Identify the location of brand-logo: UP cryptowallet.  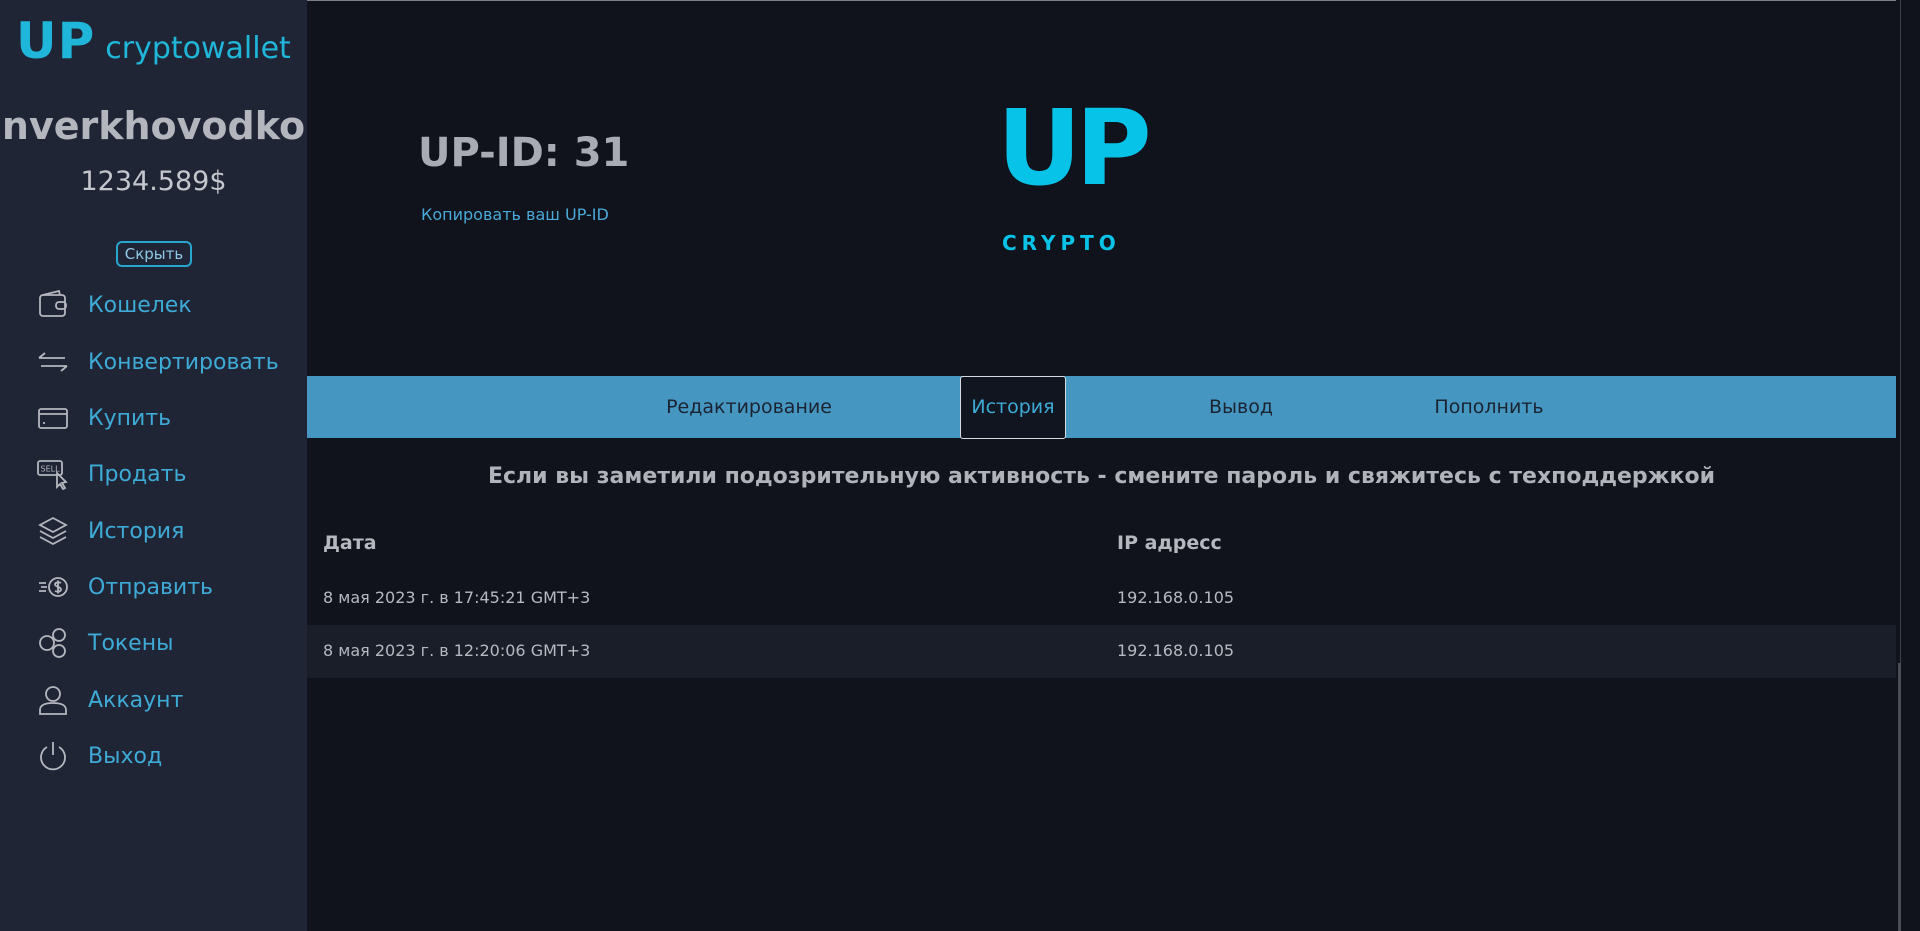
(153, 41).